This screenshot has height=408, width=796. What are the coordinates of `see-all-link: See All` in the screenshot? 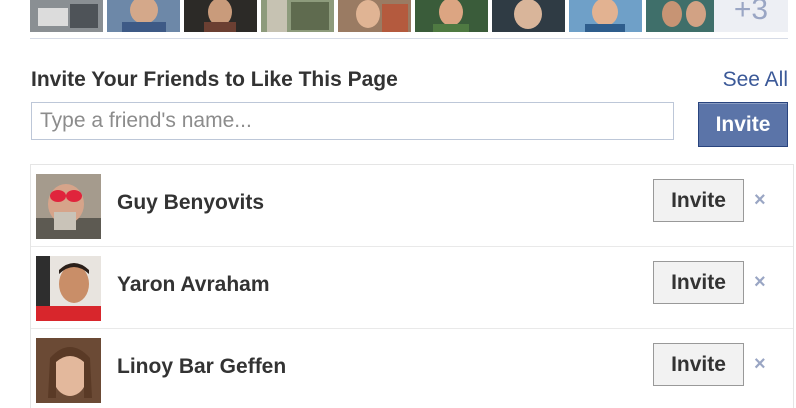 It's located at (755, 80).